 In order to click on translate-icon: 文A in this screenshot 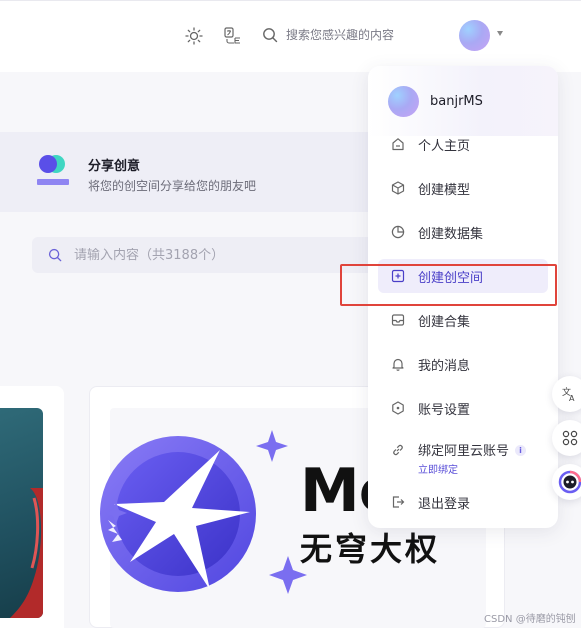, I will do `click(568, 394)`.